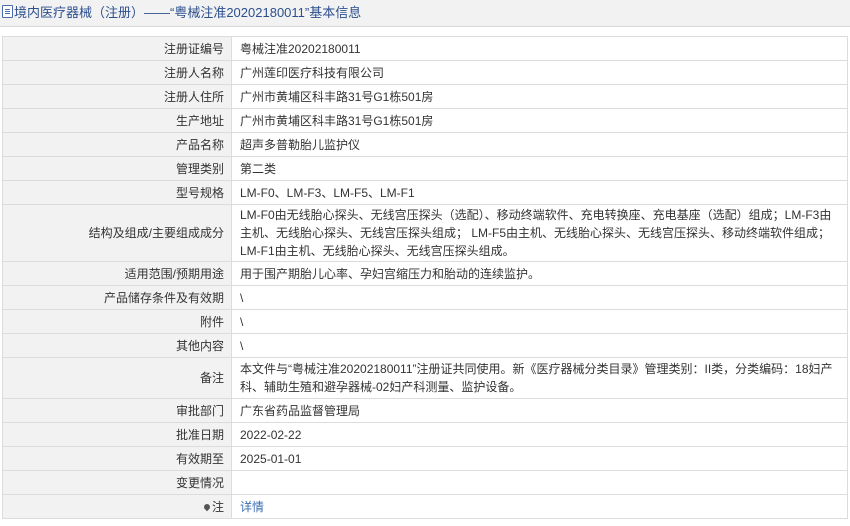 Image resolution: width=850 pixels, height=526 pixels. What do you see at coordinates (117, 48) in the screenshot?
I see `row-label: 注册证编号` at bounding box center [117, 48].